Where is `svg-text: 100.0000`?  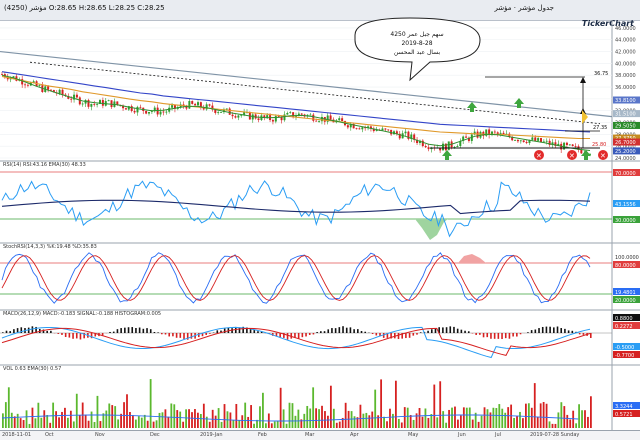 svg-text: 100.0000 is located at coordinates (627, 258).